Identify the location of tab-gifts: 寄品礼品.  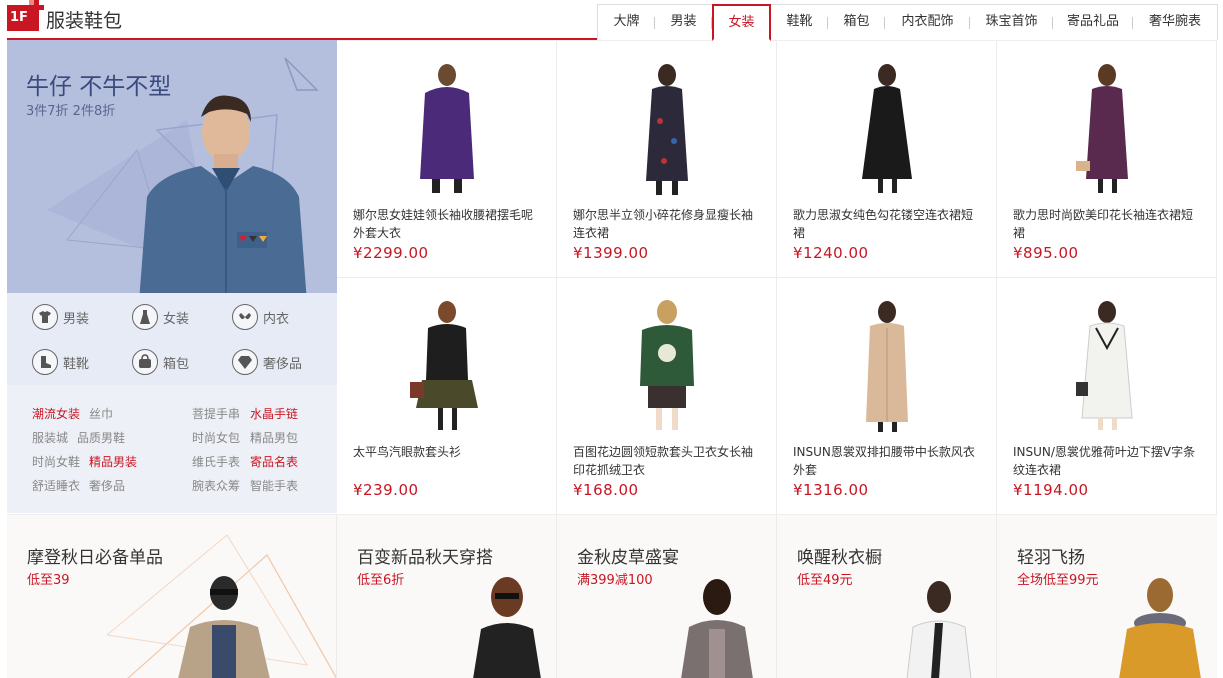
(1093, 22).